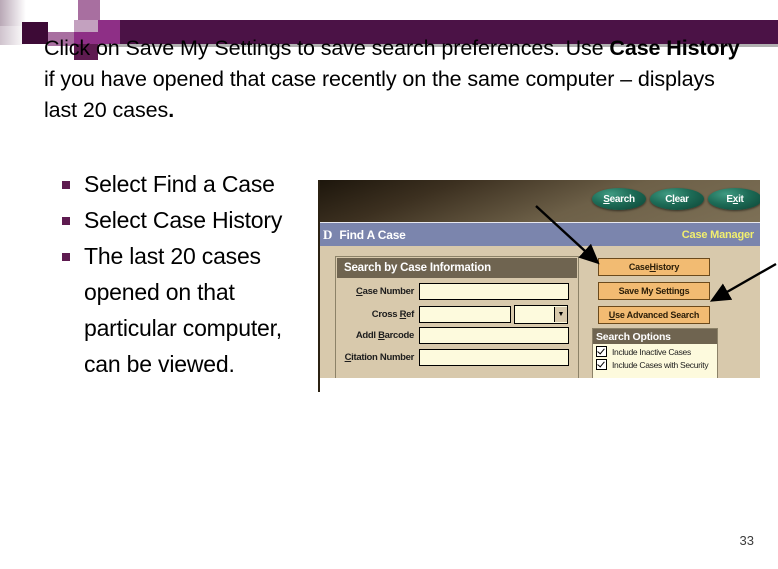 The height and width of the screenshot is (569, 778). What do you see at coordinates (541, 314) in the screenshot?
I see `cross-ref-type-select: ▼` at bounding box center [541, 314].